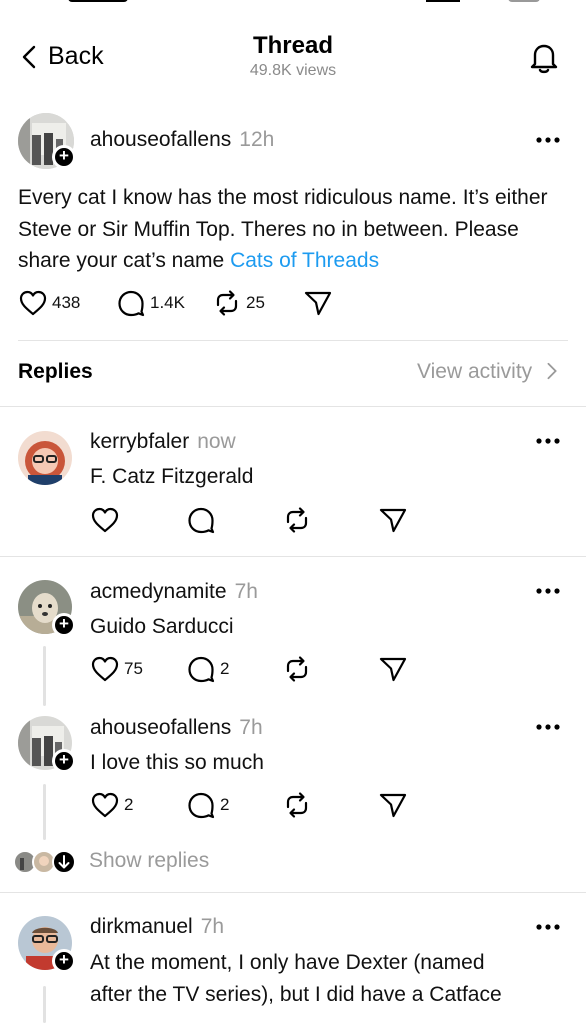 The height and width of the screenshot is (1023, 586). Describe the element at coordinates (167, 302) in the screenshot. I see `reply-count: 1.4K` at that location.